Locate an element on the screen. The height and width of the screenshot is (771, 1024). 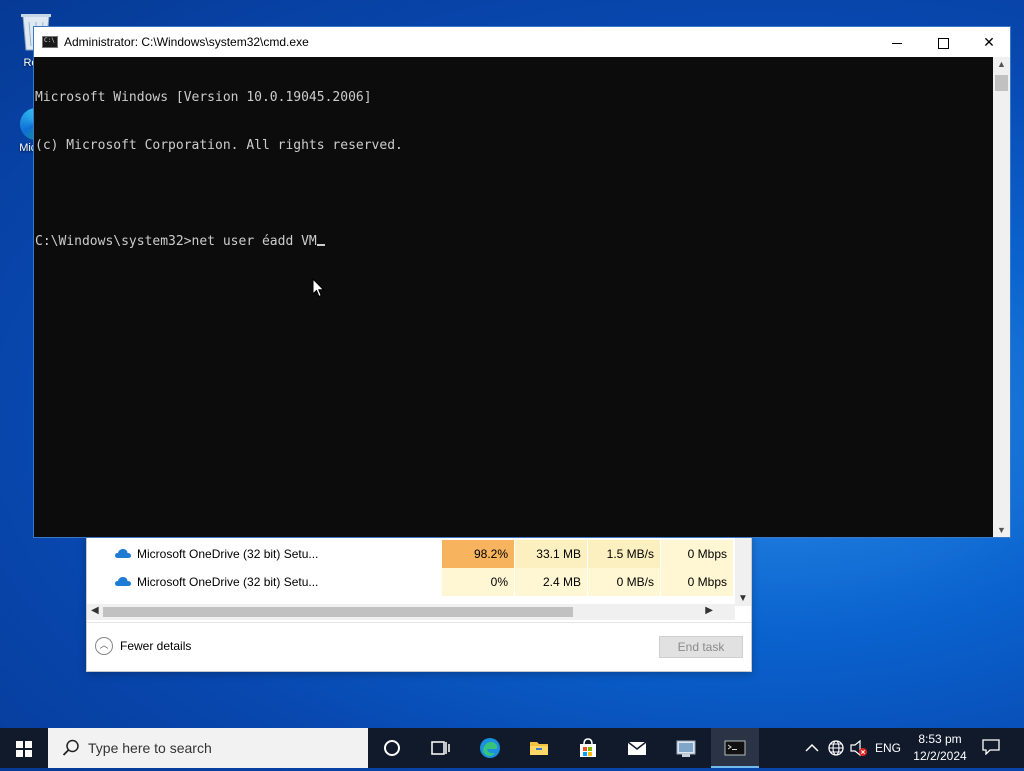
show-hidden-icons-button is located at coordinates (812, 748).